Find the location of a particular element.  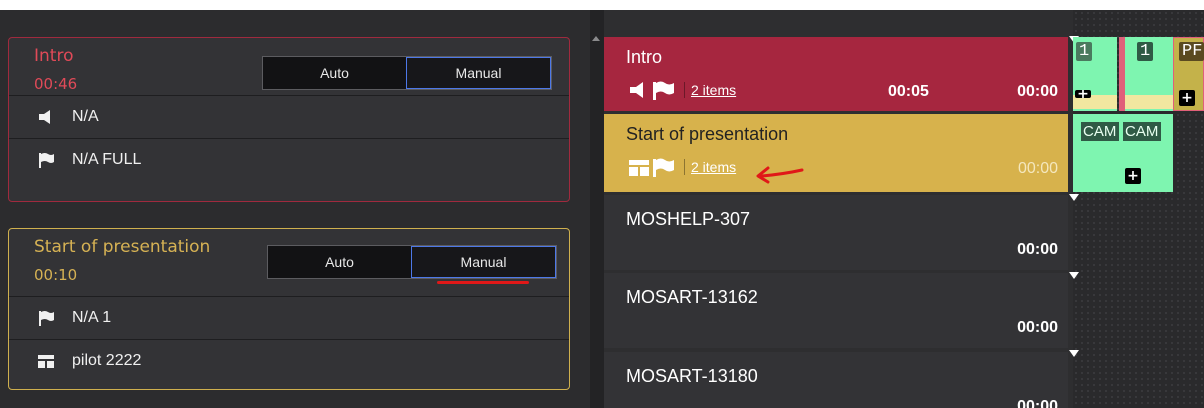

segment-duration: 00:46 is located at coordinates (56, 84).